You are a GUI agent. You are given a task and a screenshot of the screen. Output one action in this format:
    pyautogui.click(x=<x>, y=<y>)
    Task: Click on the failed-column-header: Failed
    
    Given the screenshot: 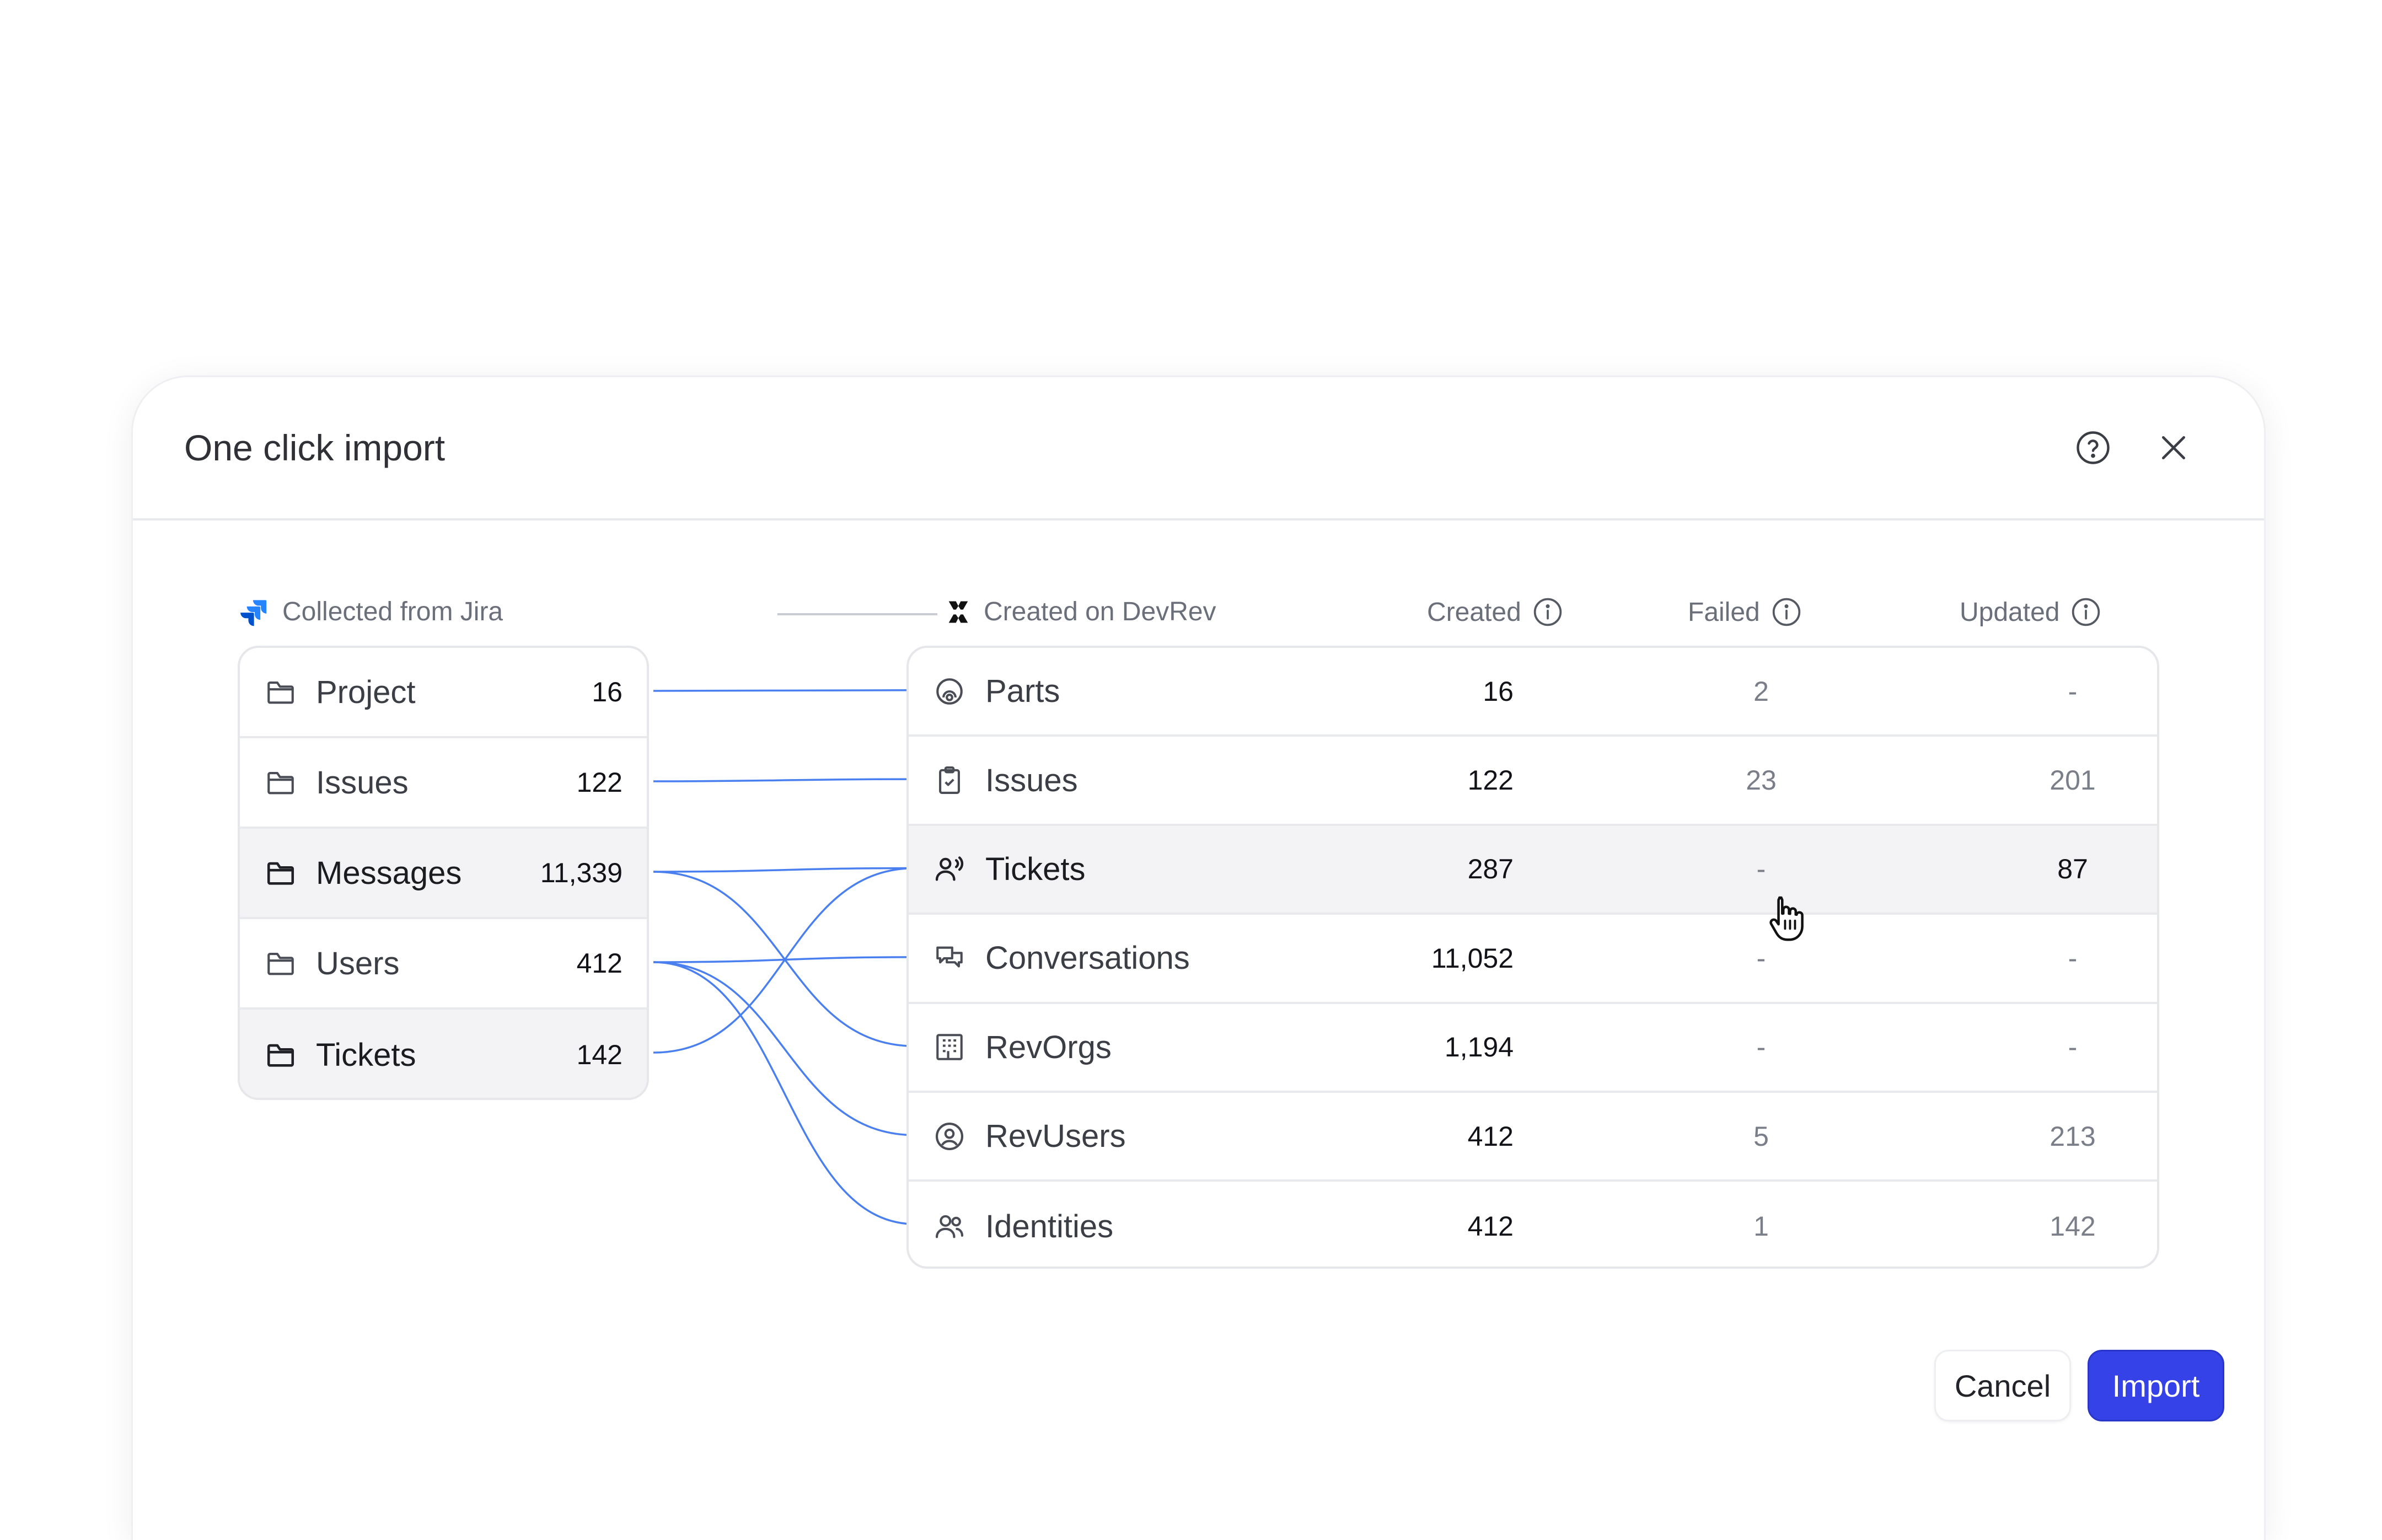 What is the action you would take?
    pyautogui.click(x=1745, y=612)
    